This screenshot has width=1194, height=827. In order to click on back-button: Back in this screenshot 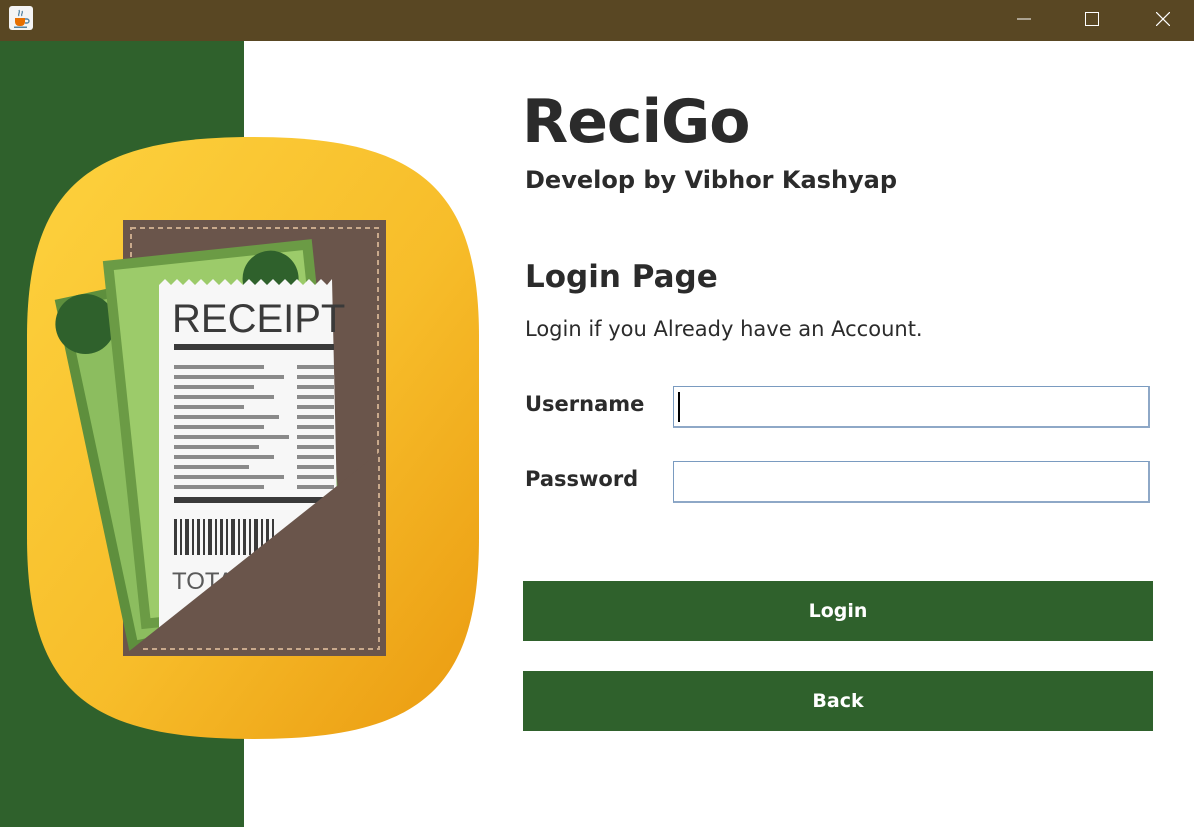, I will do `click(838, 701)`.